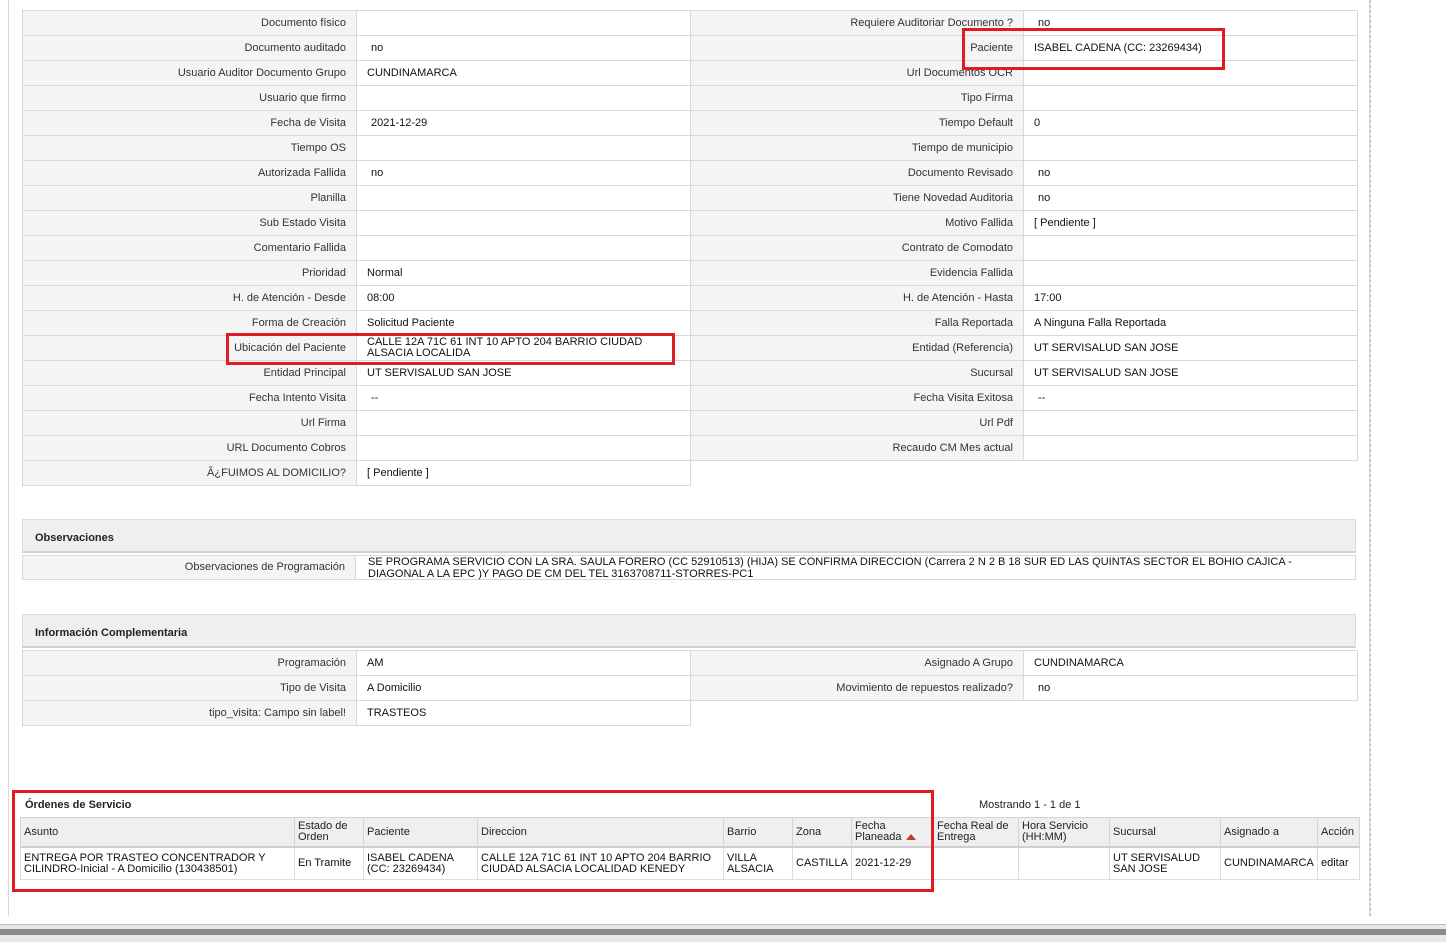 The image size is (1446, 942). Describe the element at coordinates (1269, 832) in the screenshot. I see `col-header-asignado: Asignado a` at that location.